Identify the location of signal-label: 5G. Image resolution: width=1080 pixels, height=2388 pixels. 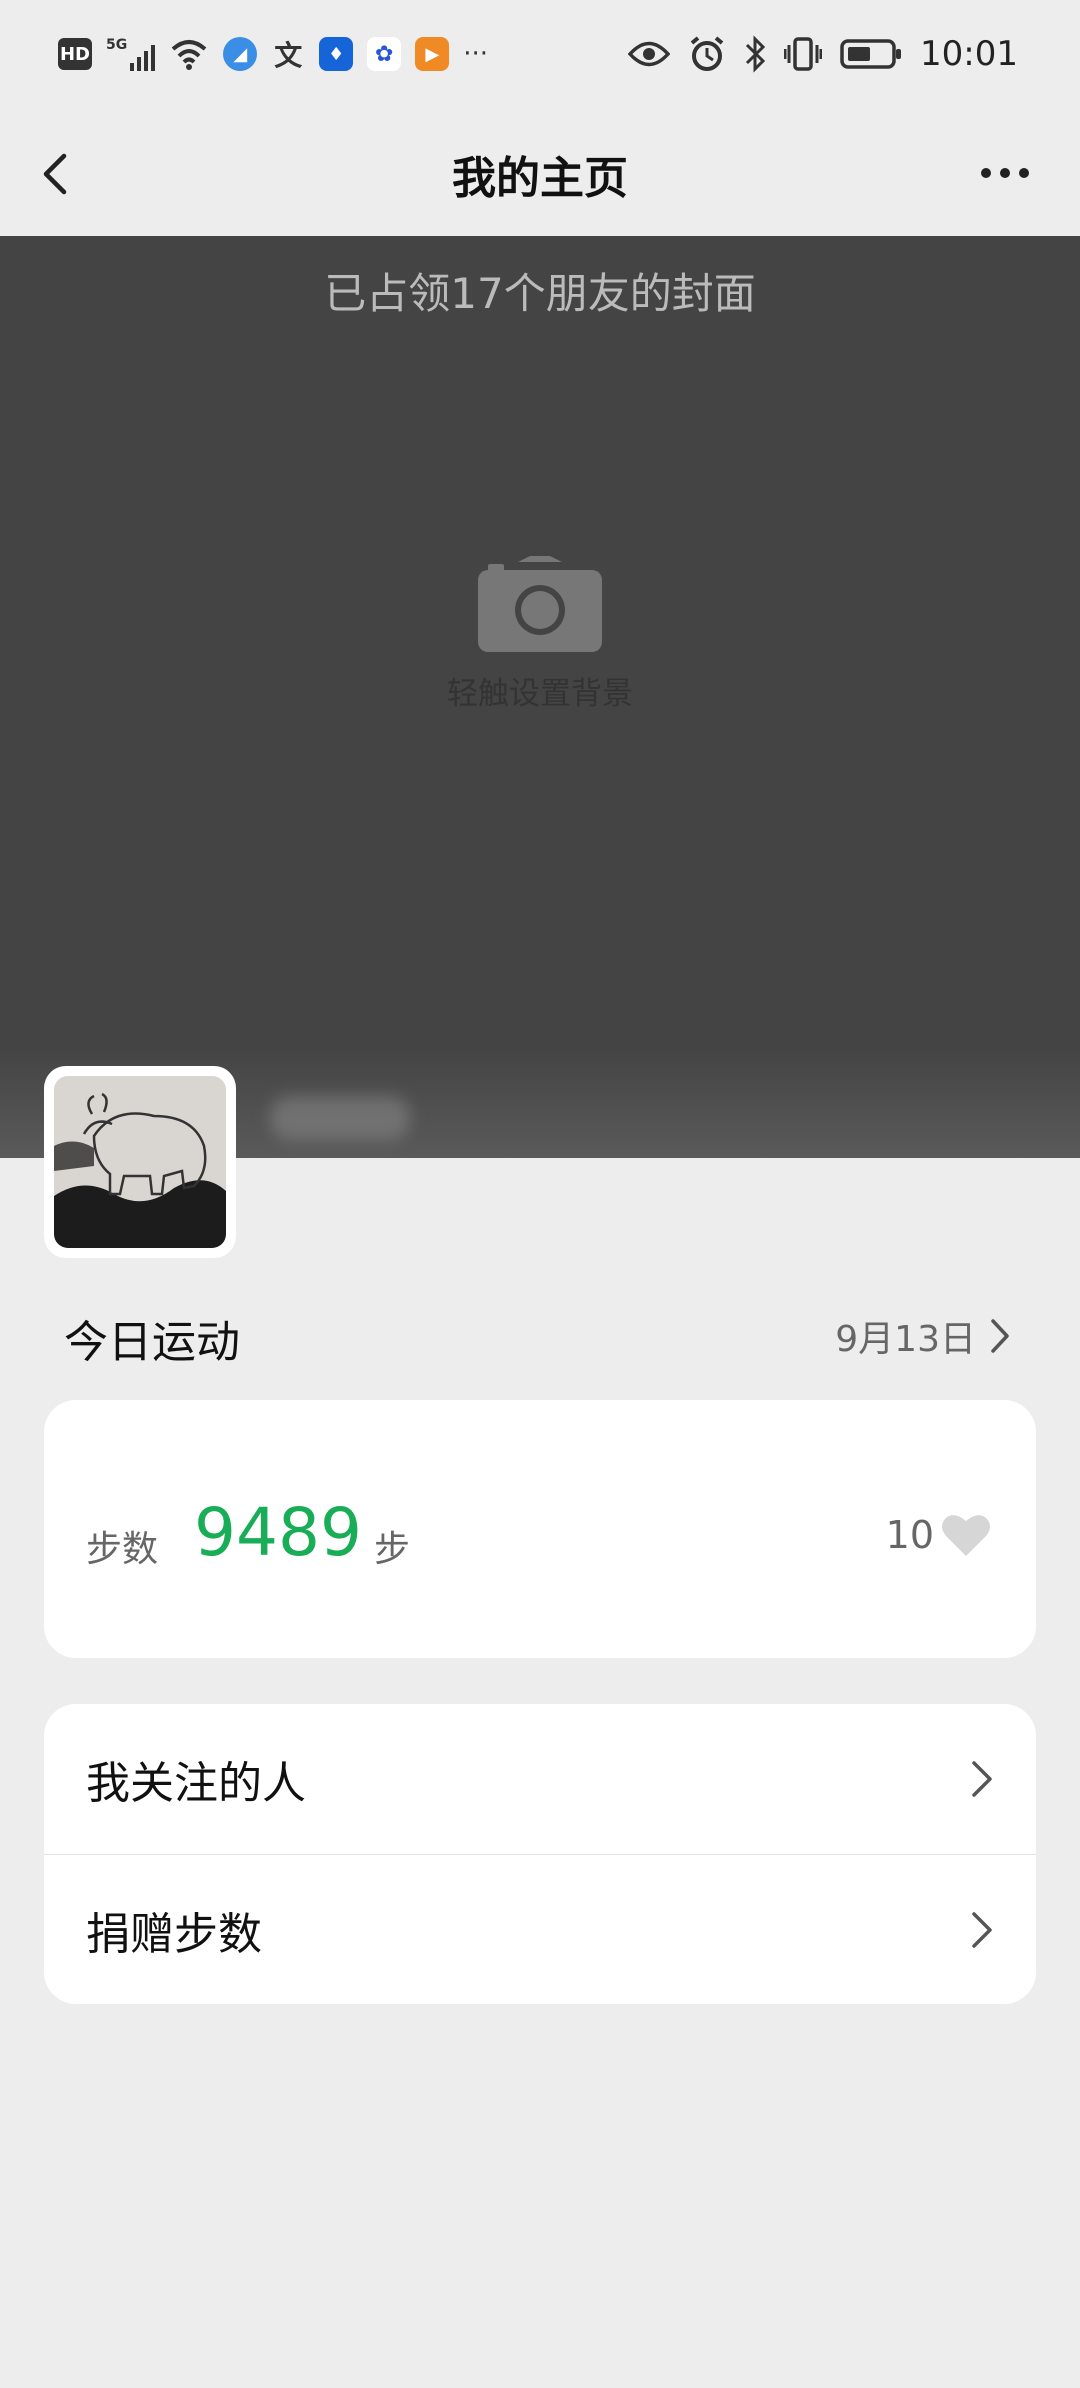
(117, 45).